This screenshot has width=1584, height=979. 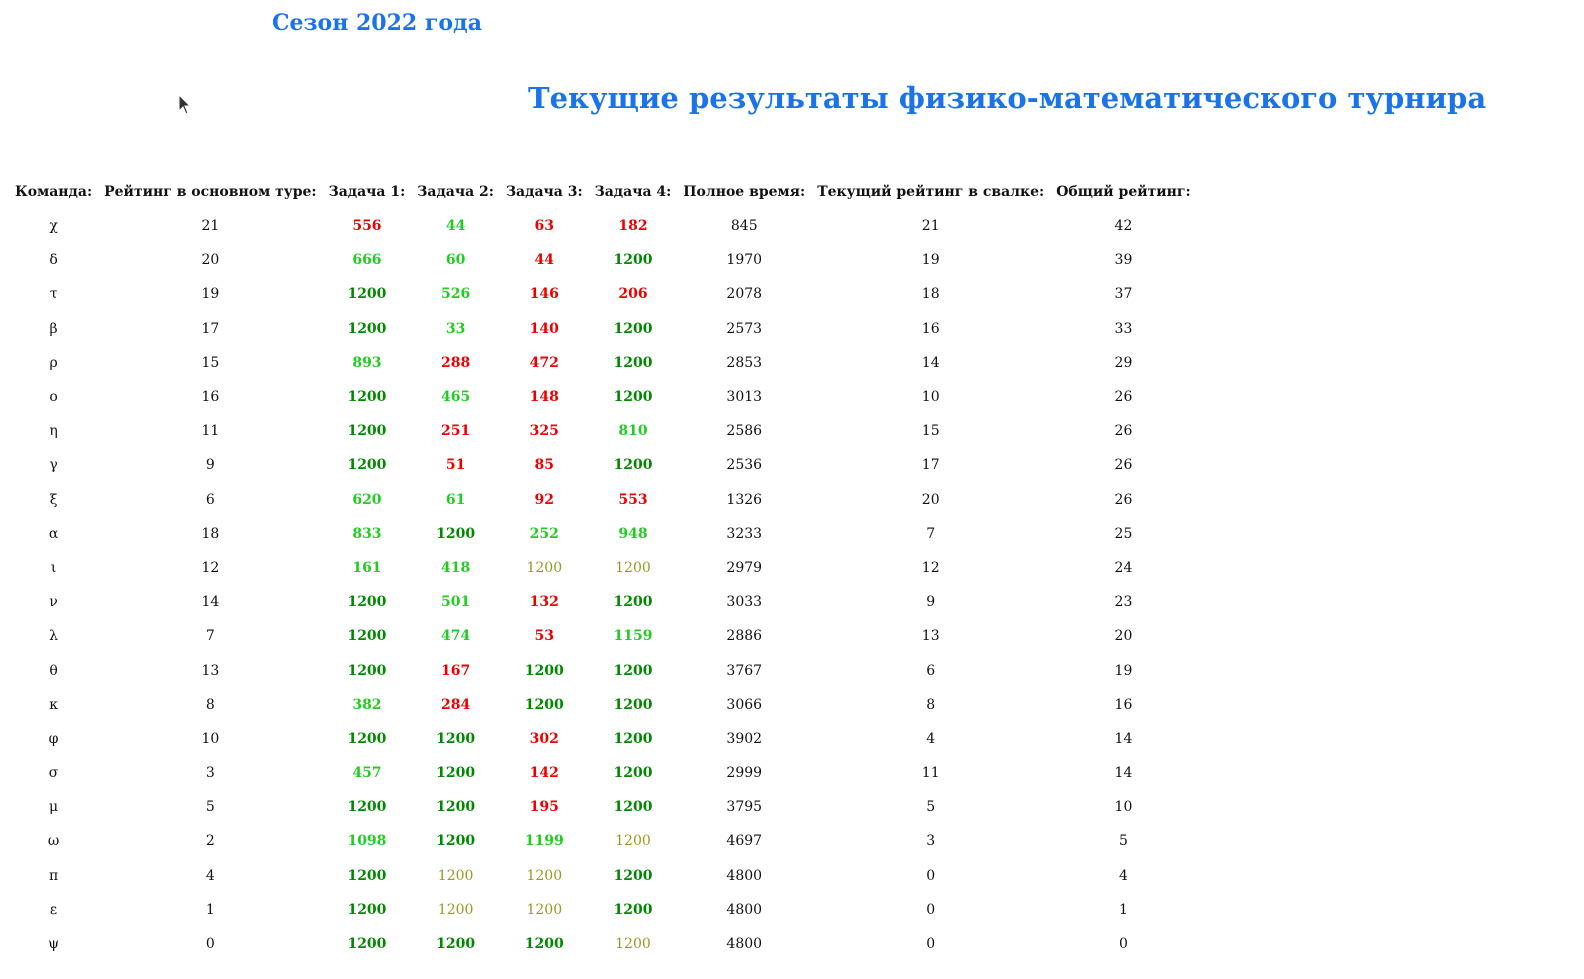 What do you see at coordinates (744, 807) in the screenshot?
I see `total-time-cell: 3795` at bounding box center [744, 807].